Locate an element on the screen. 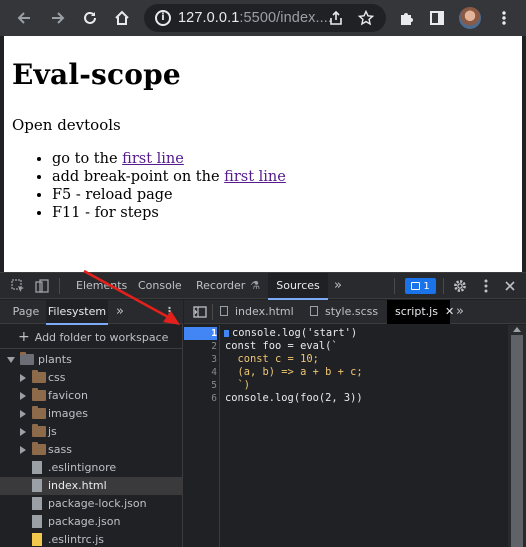 This screenshot has height=547, width=526. code-line: const foo = eval(` is located at coordinates (281, 346).